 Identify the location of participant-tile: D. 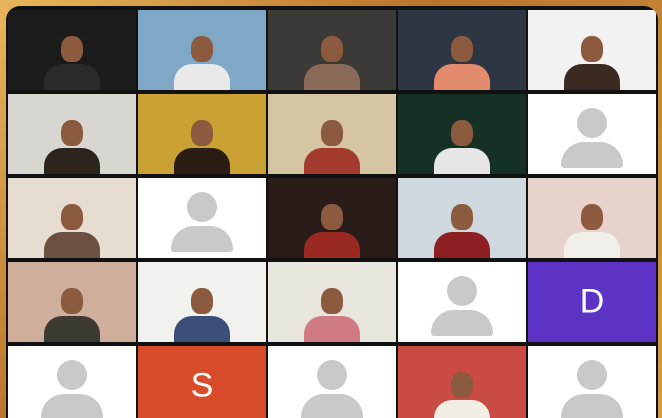
(592, 302).